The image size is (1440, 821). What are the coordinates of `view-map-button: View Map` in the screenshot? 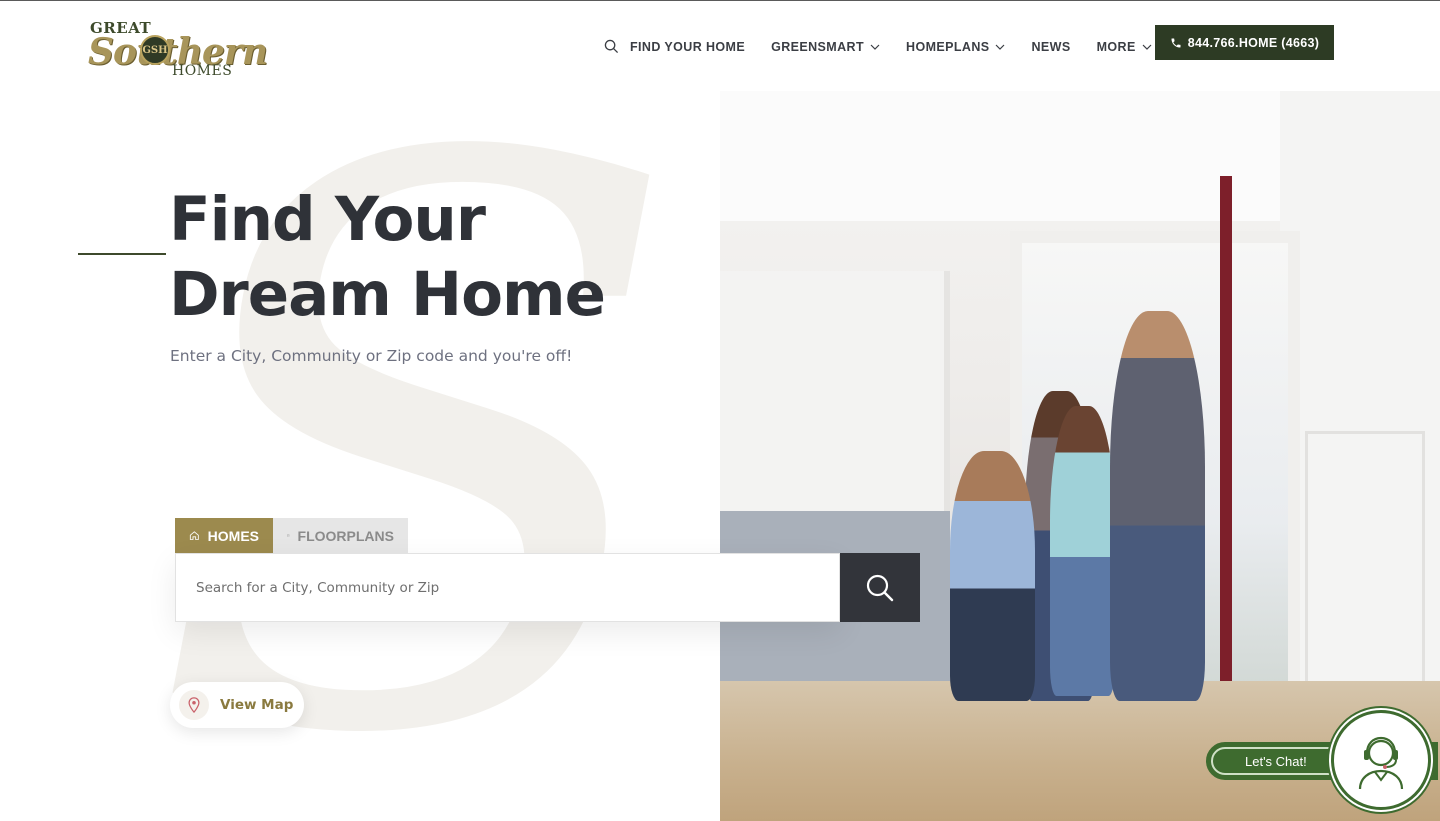 It's located at (237, 705).